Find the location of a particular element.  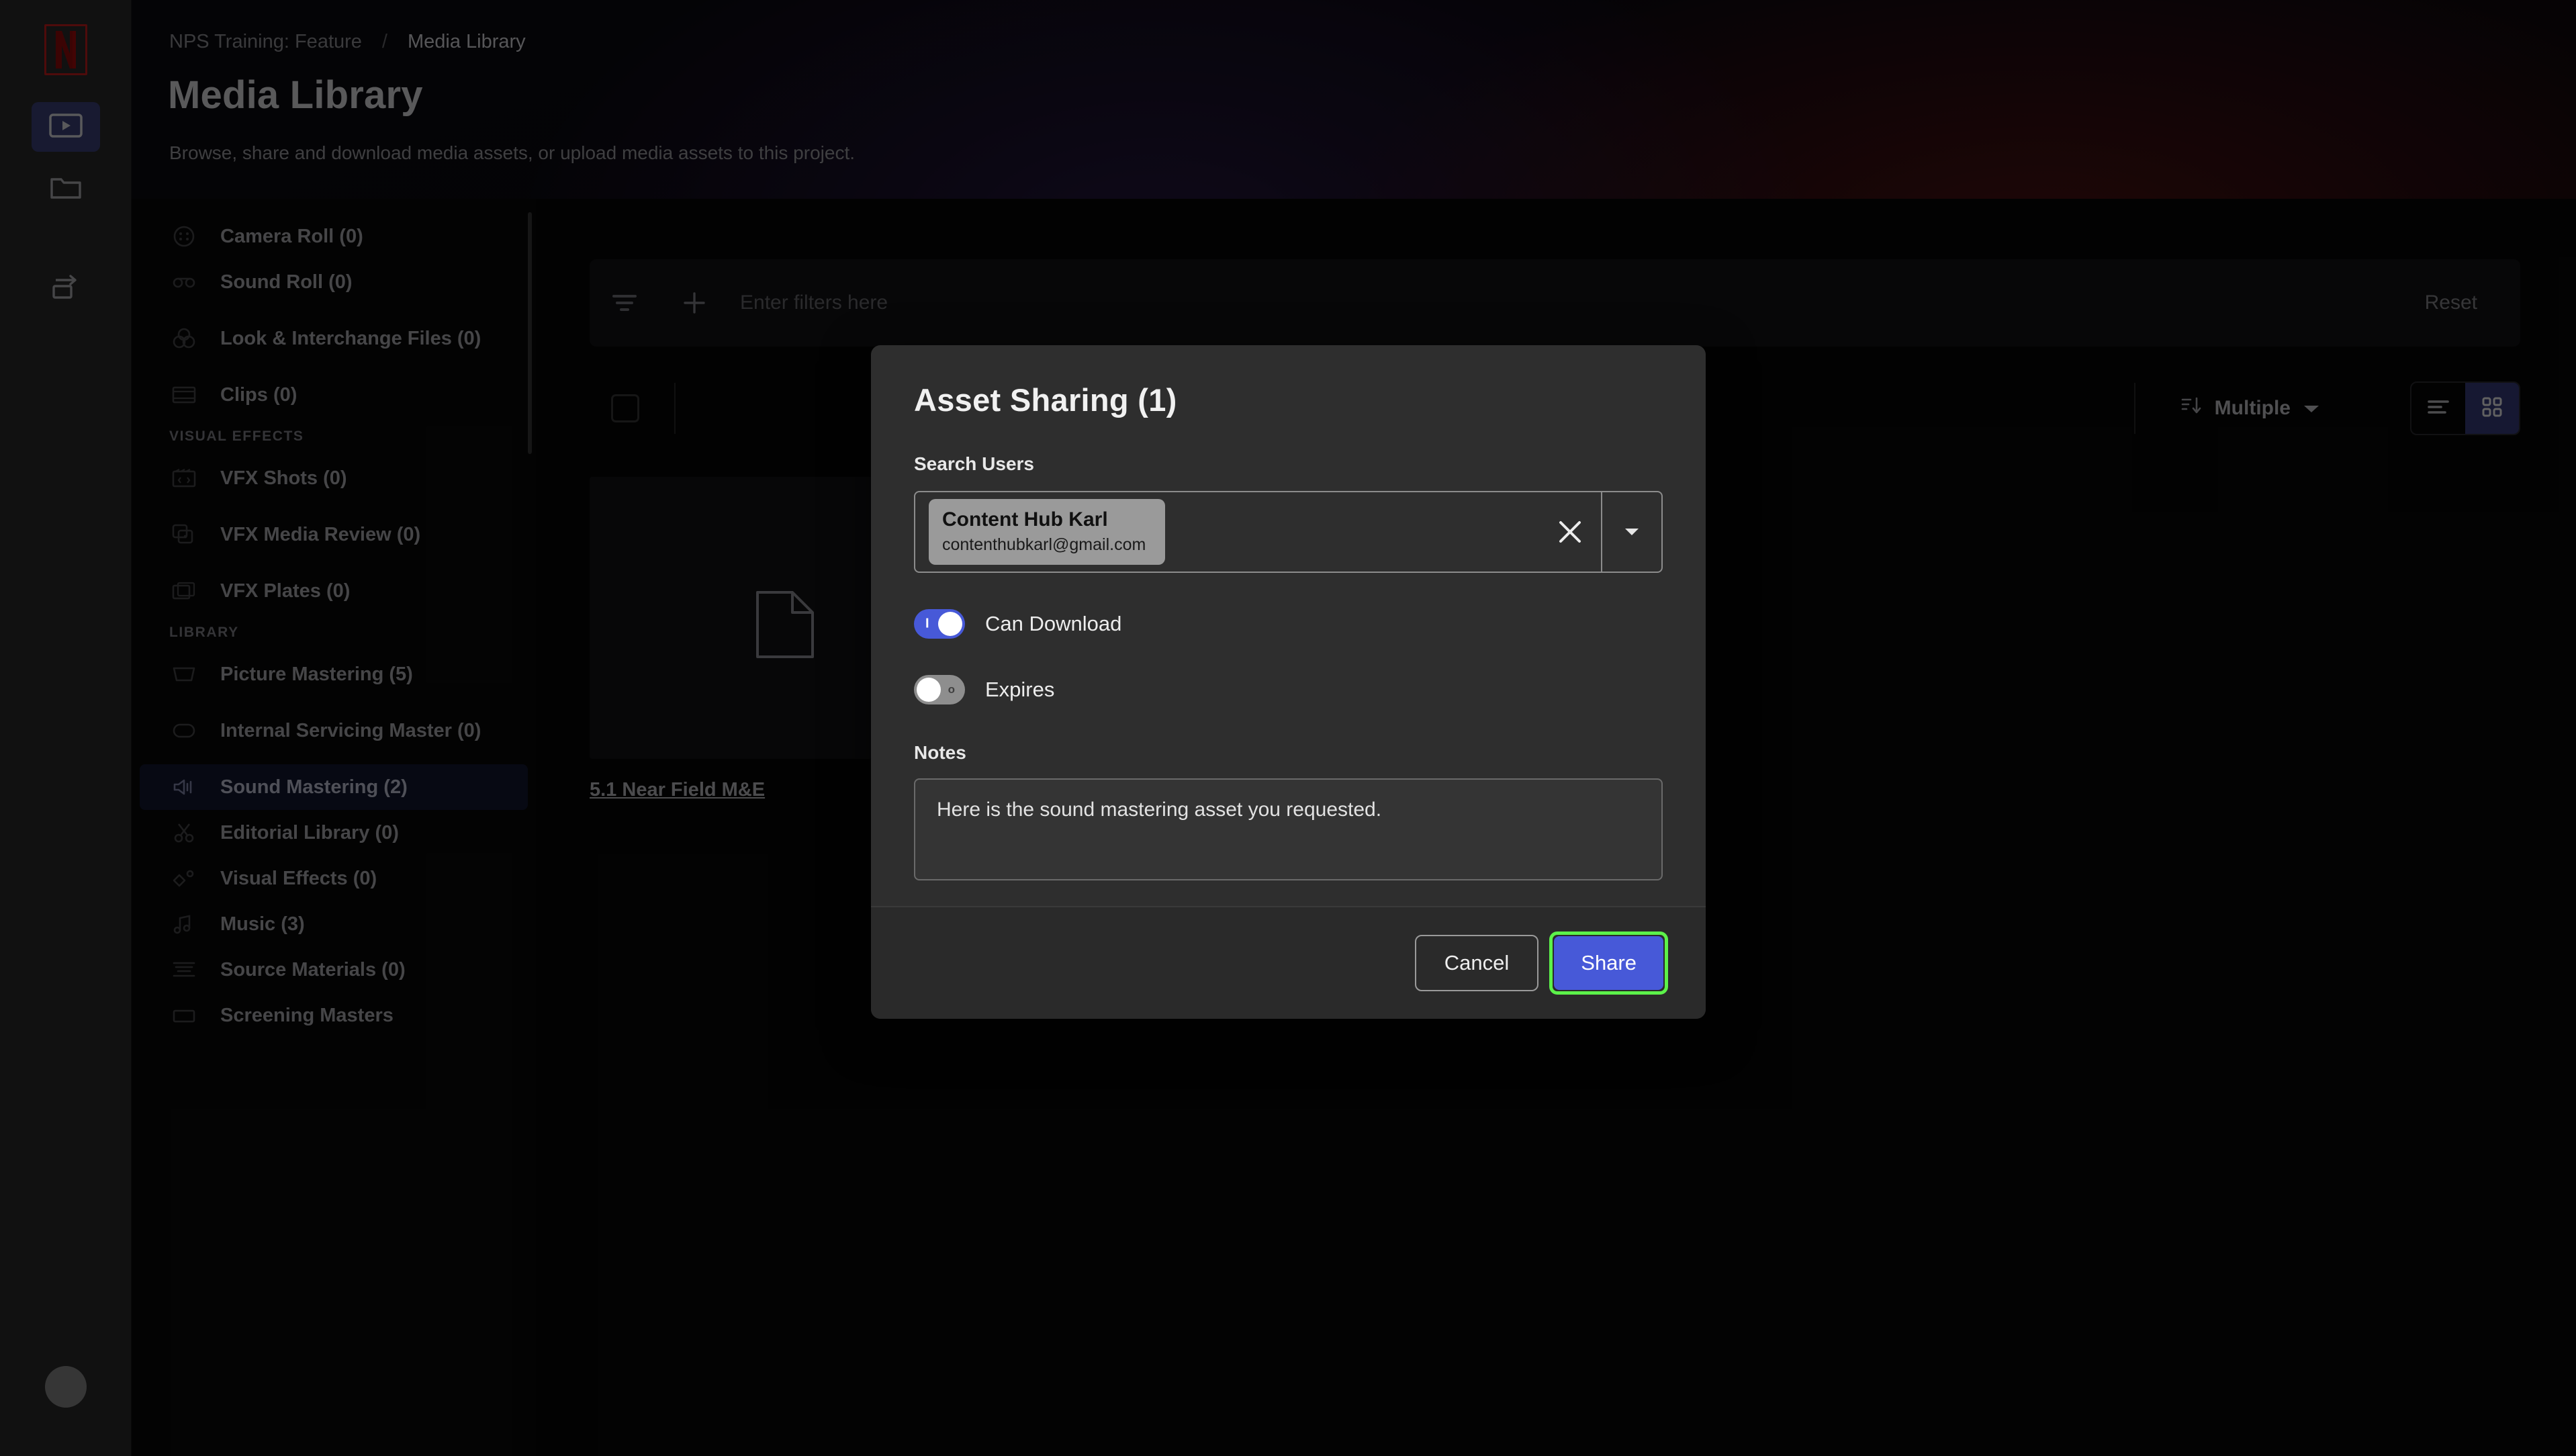

search-users-label: Search Users is located at coordinates (974, 463).